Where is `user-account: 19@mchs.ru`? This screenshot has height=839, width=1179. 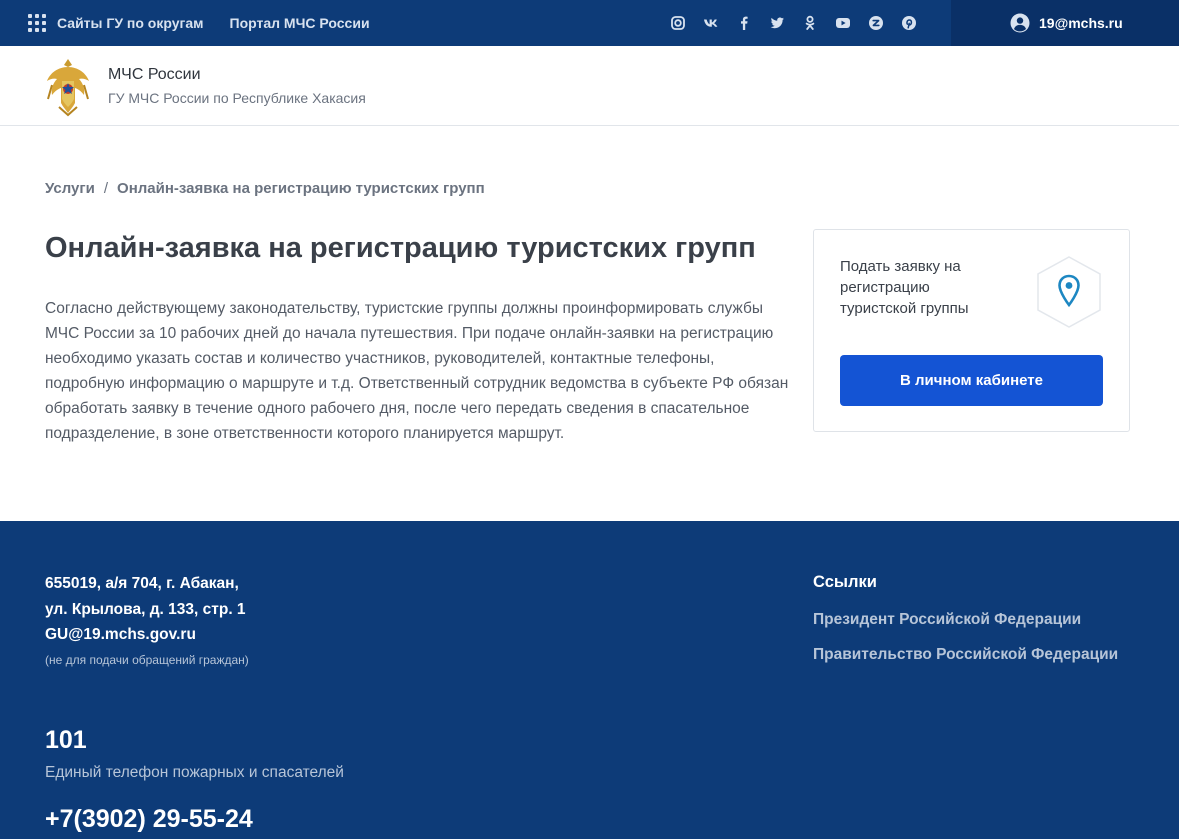 user-account: 19@mchs.ru is located at coordinates (1065, 23).